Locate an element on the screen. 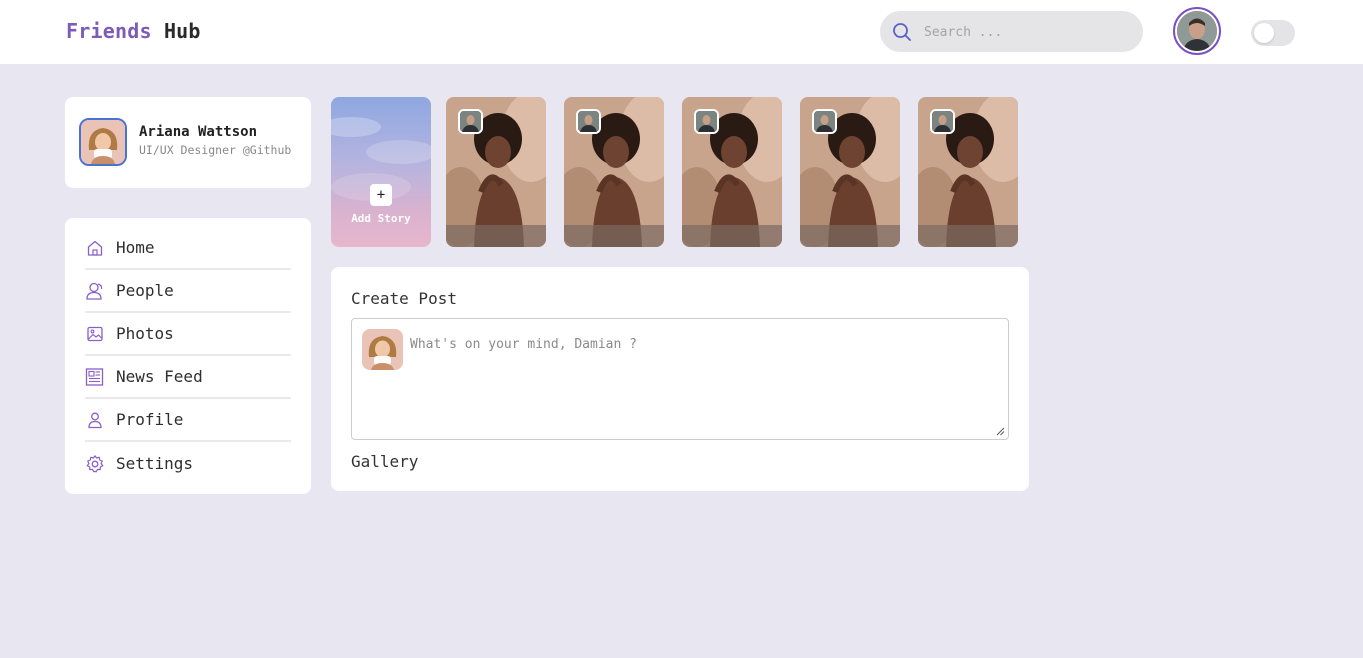 Image resolution: width=1363 pixels, height=658 pixels. top-navbar: Friends Hub is located at coordinates (681, 32).